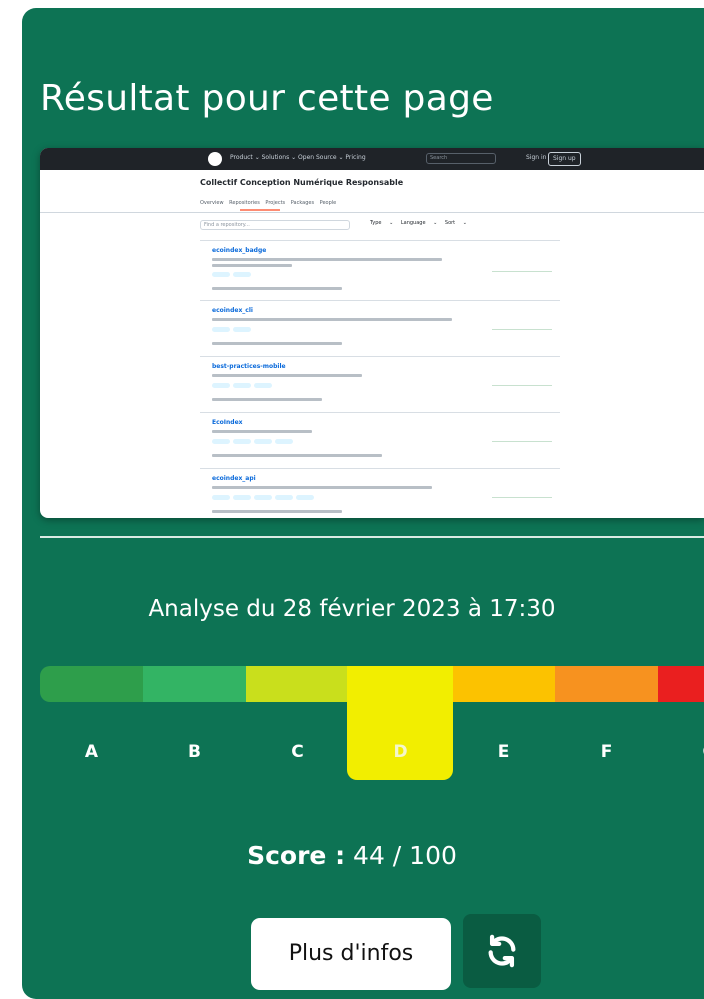  I want to click on gauge-segment-g, so click(681, 684).